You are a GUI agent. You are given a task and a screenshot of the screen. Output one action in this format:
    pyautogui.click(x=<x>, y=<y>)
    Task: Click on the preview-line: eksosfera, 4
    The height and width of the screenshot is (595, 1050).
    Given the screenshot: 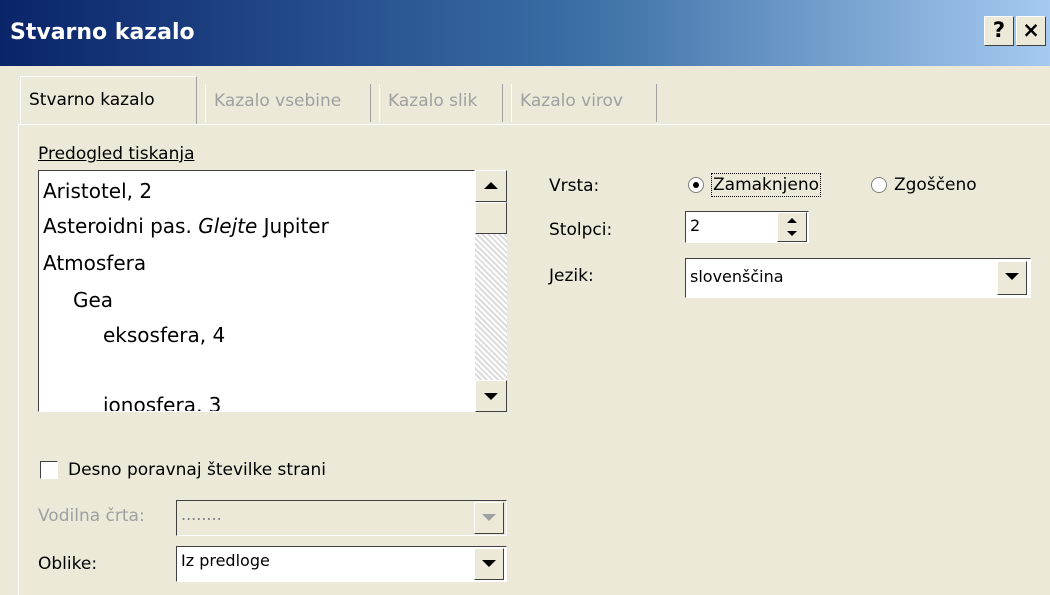 What is the action you would take?
    pyautogui.click(x=164, y=335)
    